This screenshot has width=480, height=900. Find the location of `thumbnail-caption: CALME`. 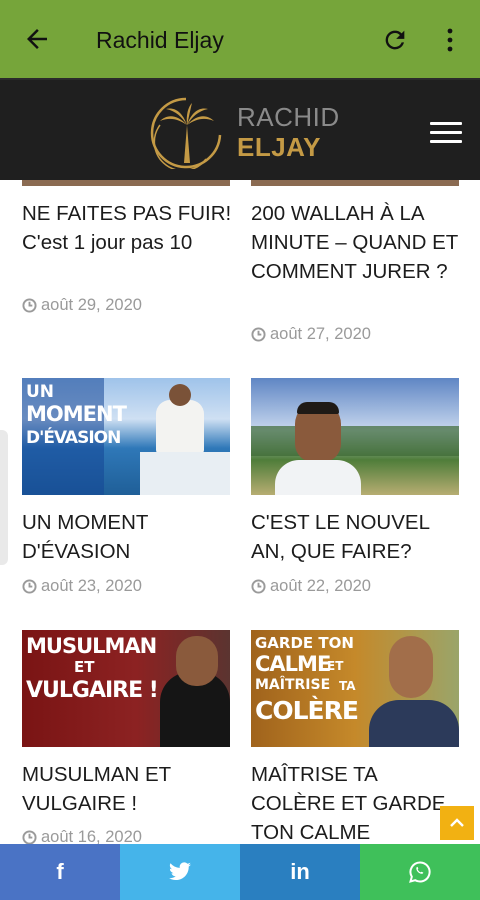

thumbnail-caption: CALME is located at coordinates (293, 664).